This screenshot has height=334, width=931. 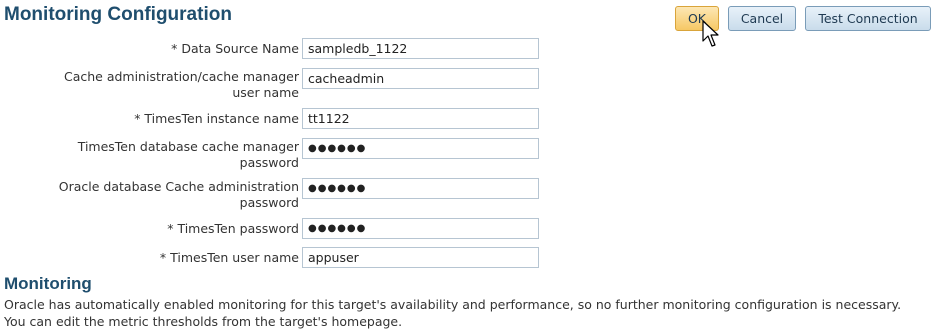 What do you see at coordinates (420, 257) in the screenshot?
I see `timesten-user-name-field: appuser` at bounding box center [420, 257].